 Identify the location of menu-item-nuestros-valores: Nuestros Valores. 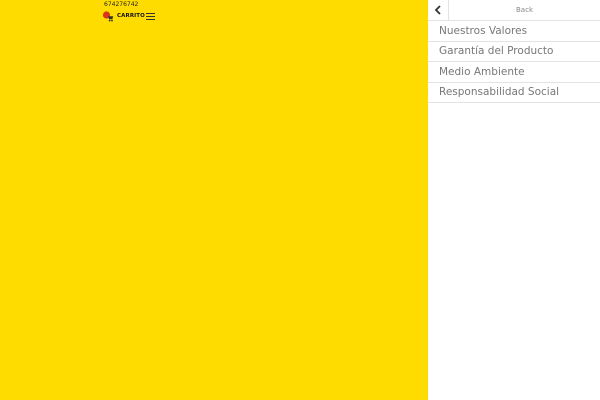
(514, 31).